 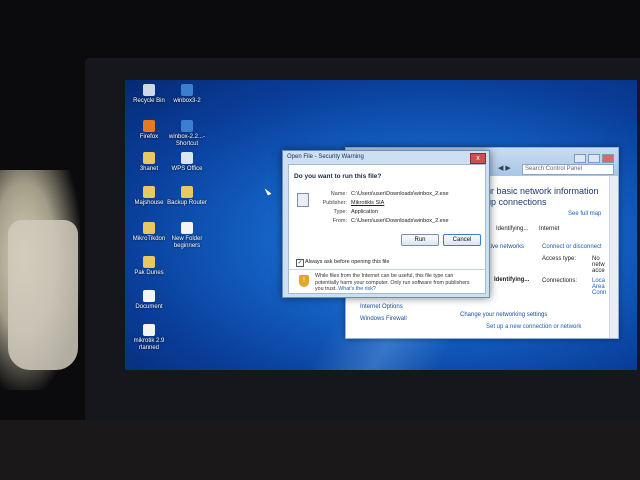 I want to click on desktop-icon-document: Document, so click(x=150, y=300).